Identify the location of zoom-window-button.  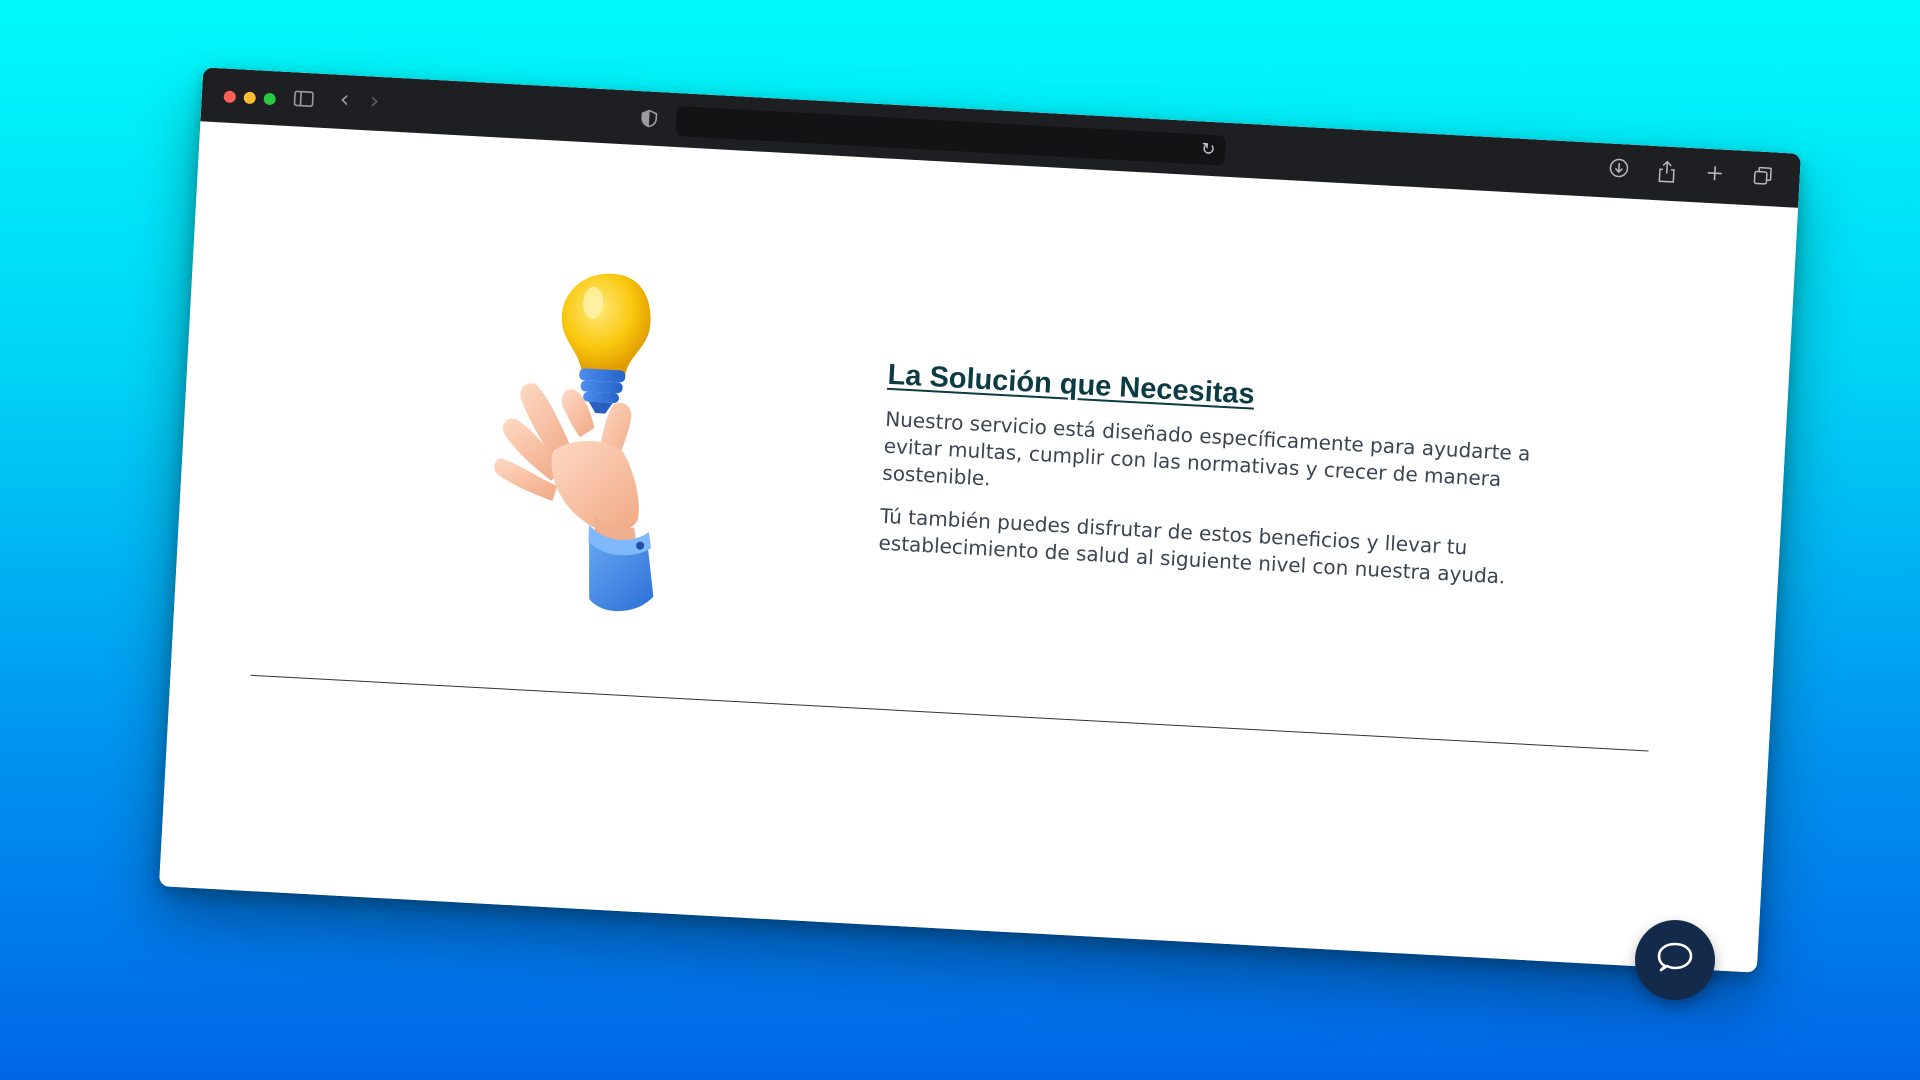
(270, 99).